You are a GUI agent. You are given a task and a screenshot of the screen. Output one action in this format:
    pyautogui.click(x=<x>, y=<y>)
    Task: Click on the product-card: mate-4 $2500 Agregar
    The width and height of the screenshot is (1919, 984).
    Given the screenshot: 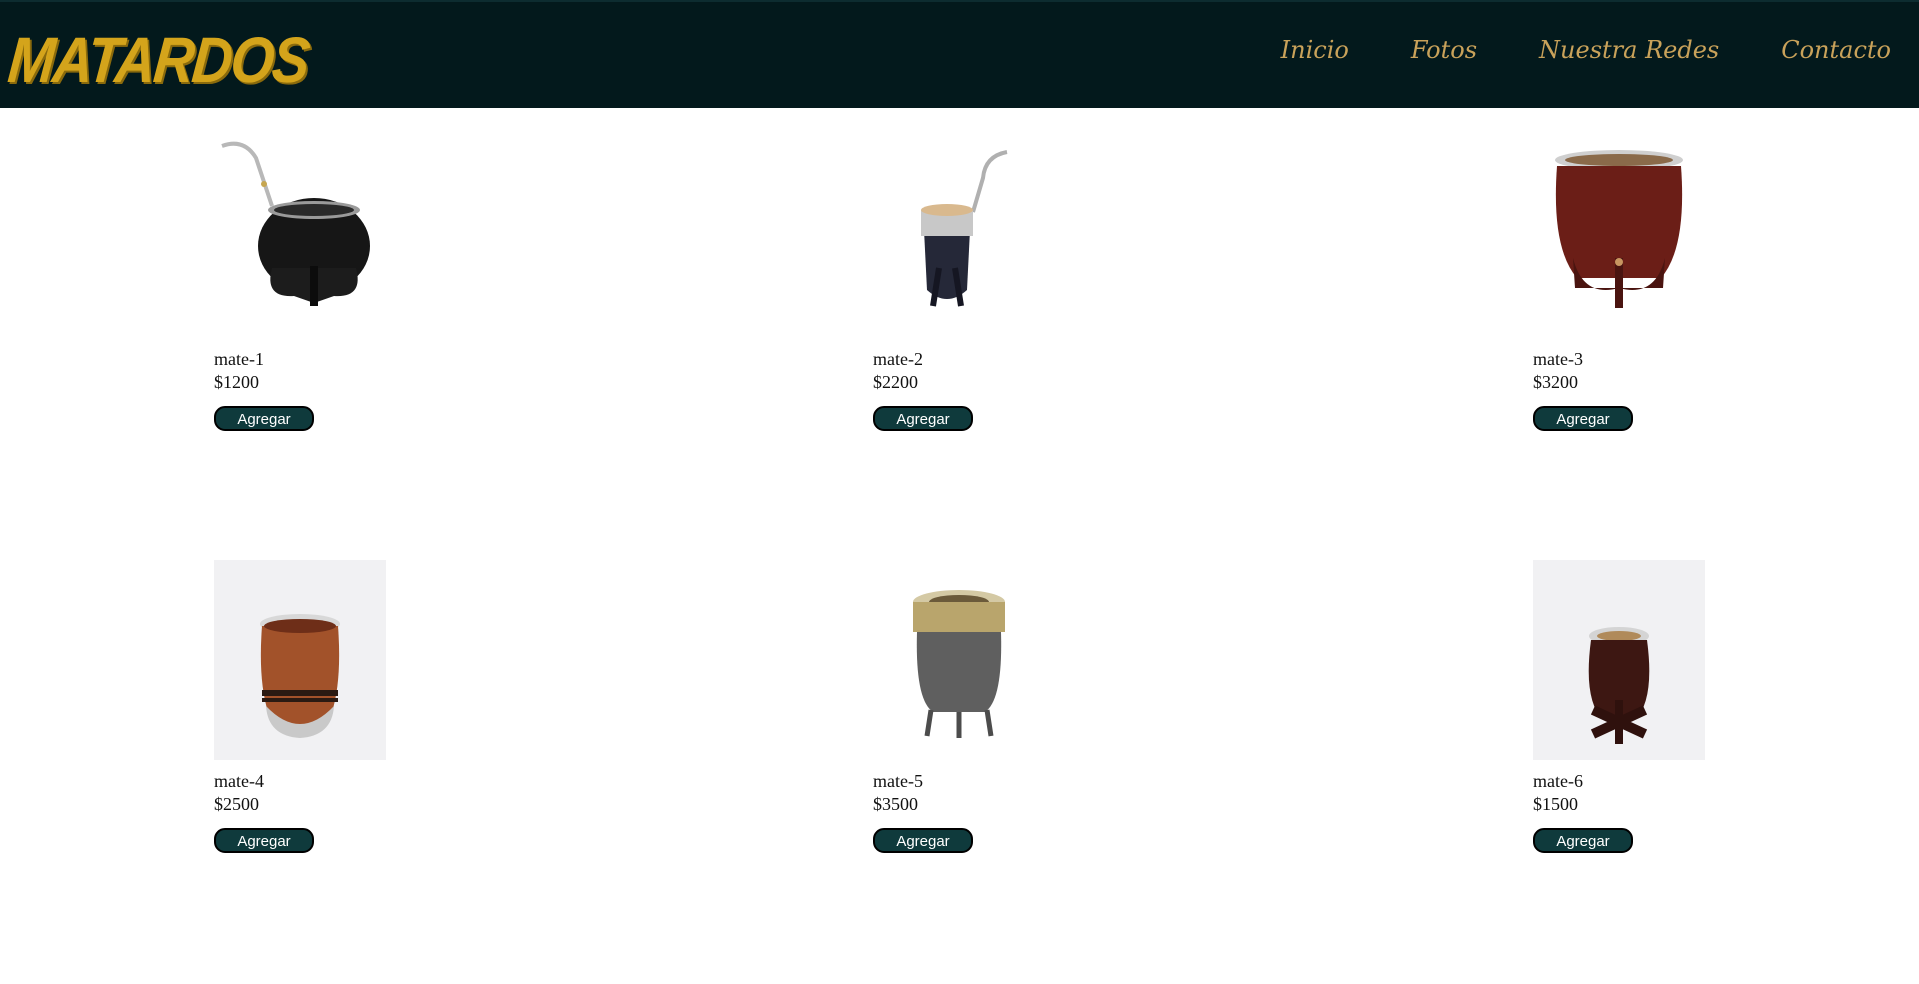 What is the action you would take?
    pyautogui.click(x=314, y=706)
    